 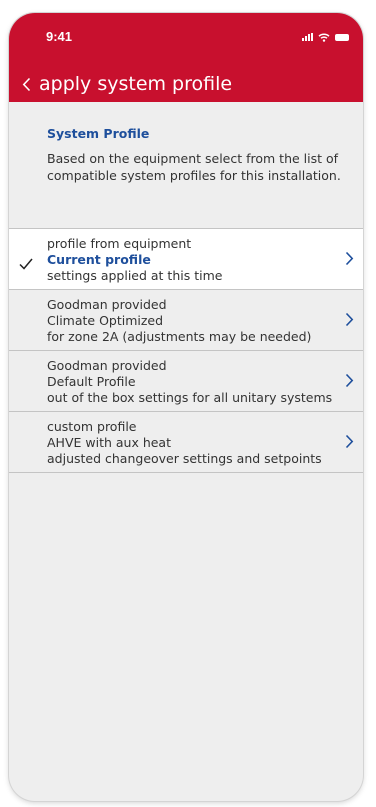 I want to click on profile-name: Current profile, so click(x=99, y=259).